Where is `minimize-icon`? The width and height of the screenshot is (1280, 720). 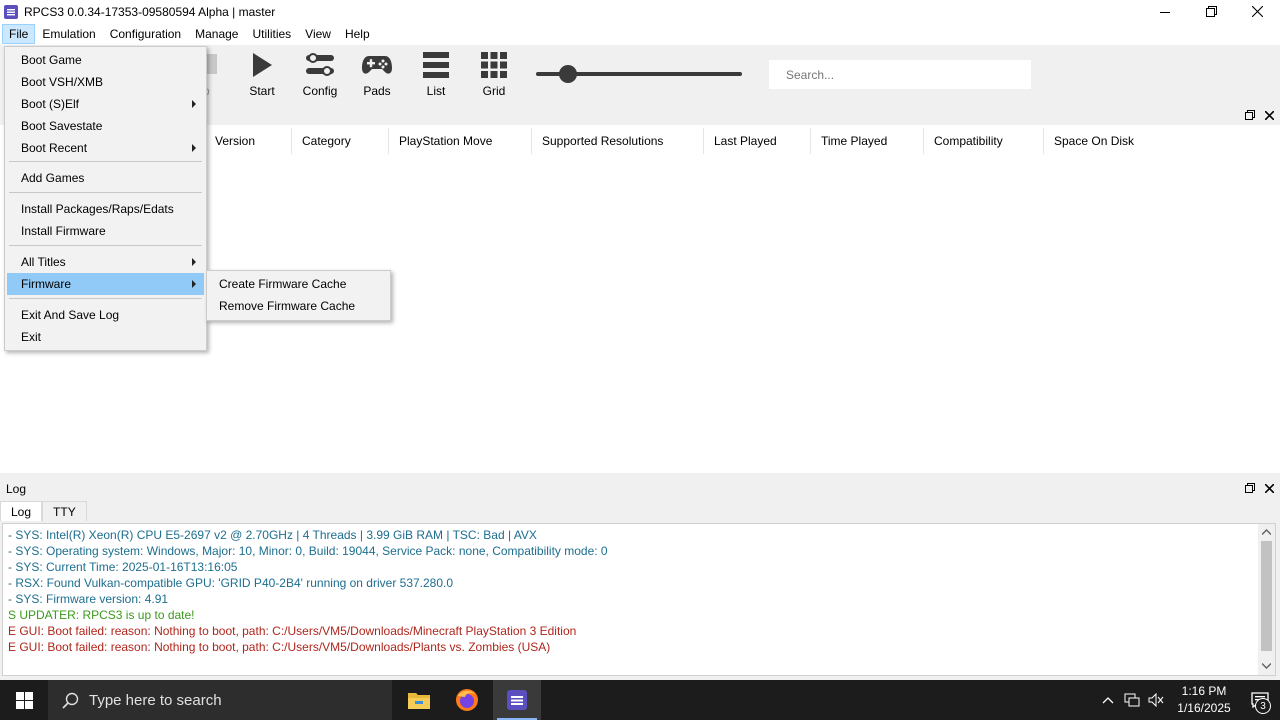
minimize-icon is located at coordinates (1165, 12).